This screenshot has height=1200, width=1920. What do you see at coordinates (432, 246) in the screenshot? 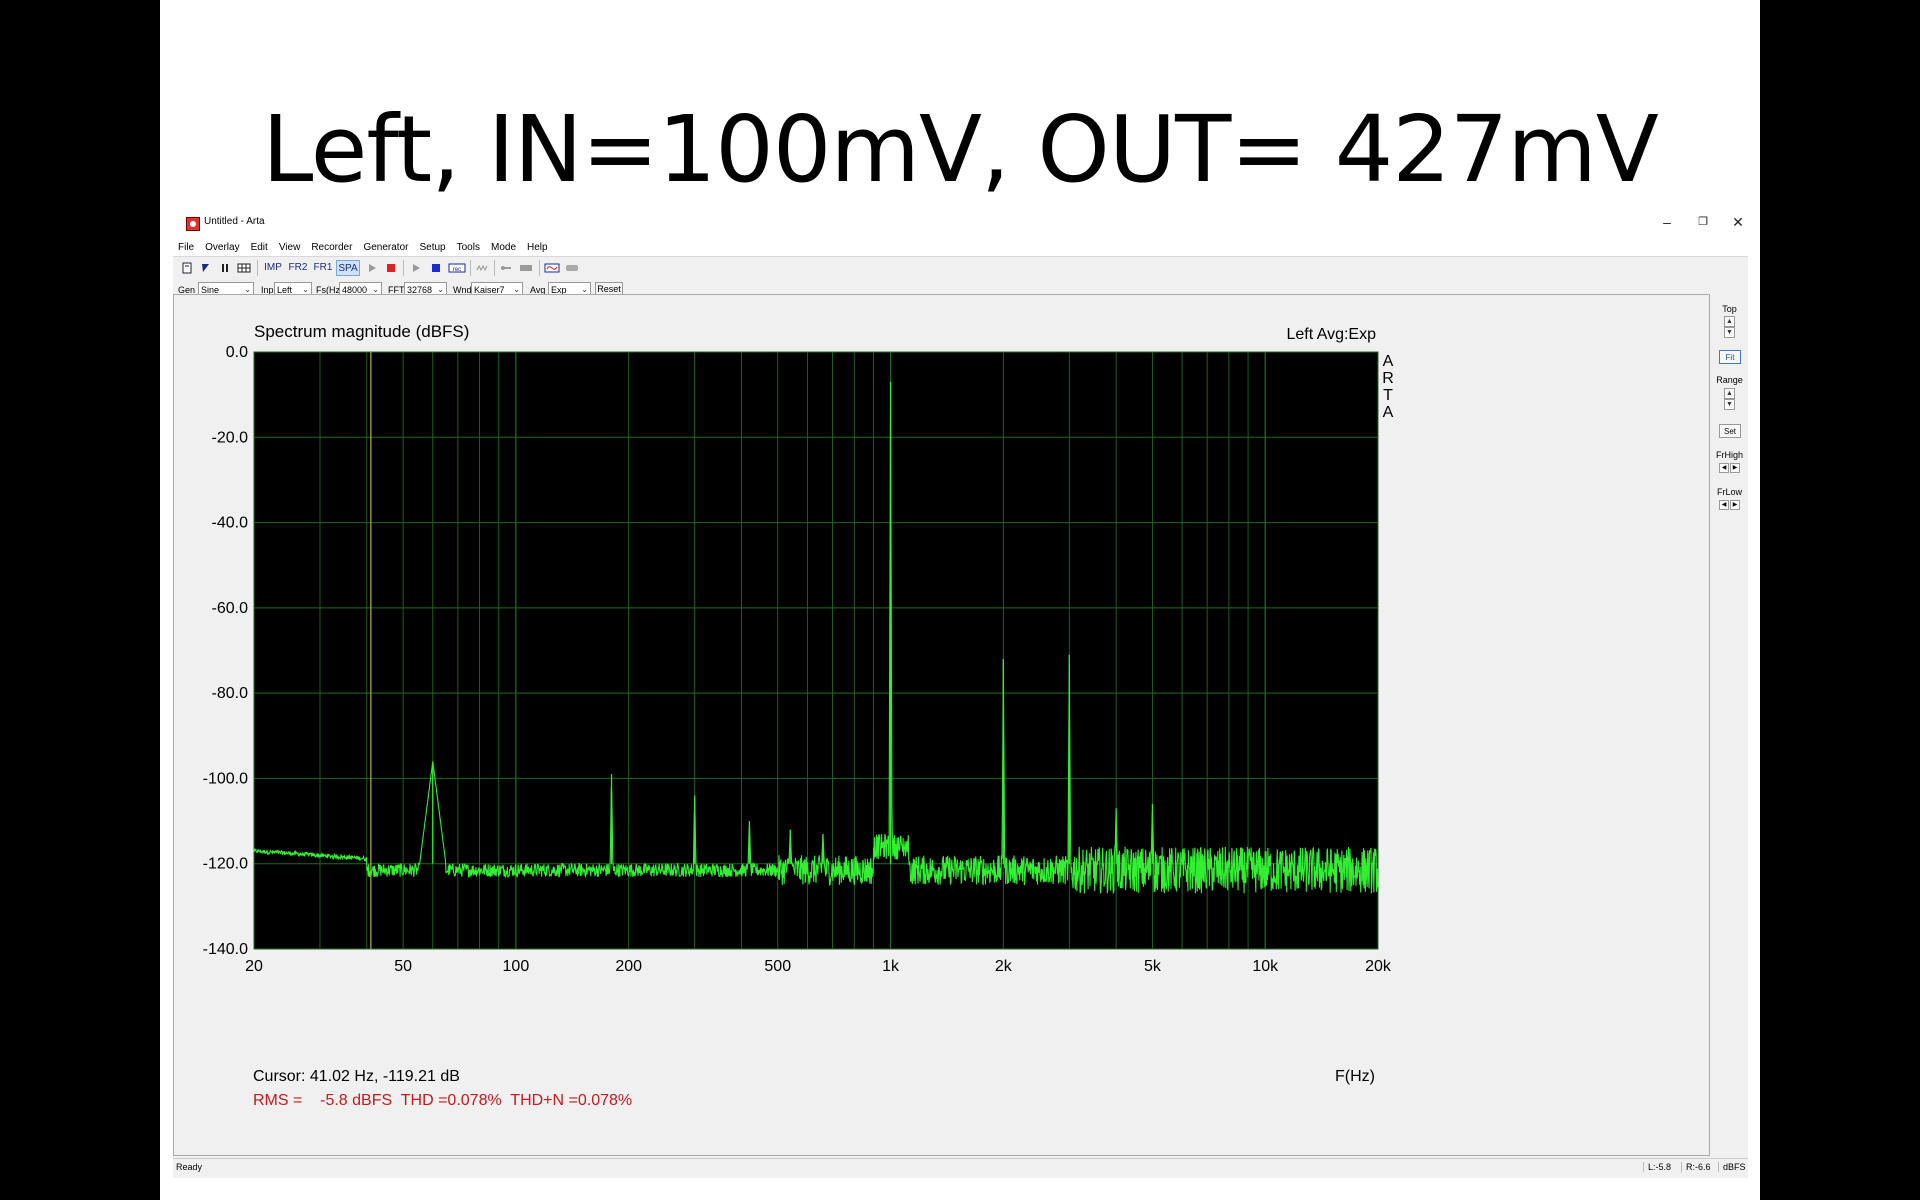
I see `menu-setup: Setup` at bounding box center [432, 246].